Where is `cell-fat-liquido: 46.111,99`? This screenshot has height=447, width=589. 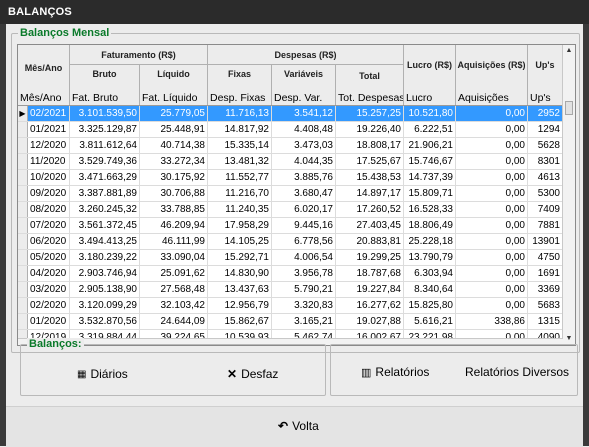
cell-fat-liquido: 46.111,99 is located at coordinates (174, 241).